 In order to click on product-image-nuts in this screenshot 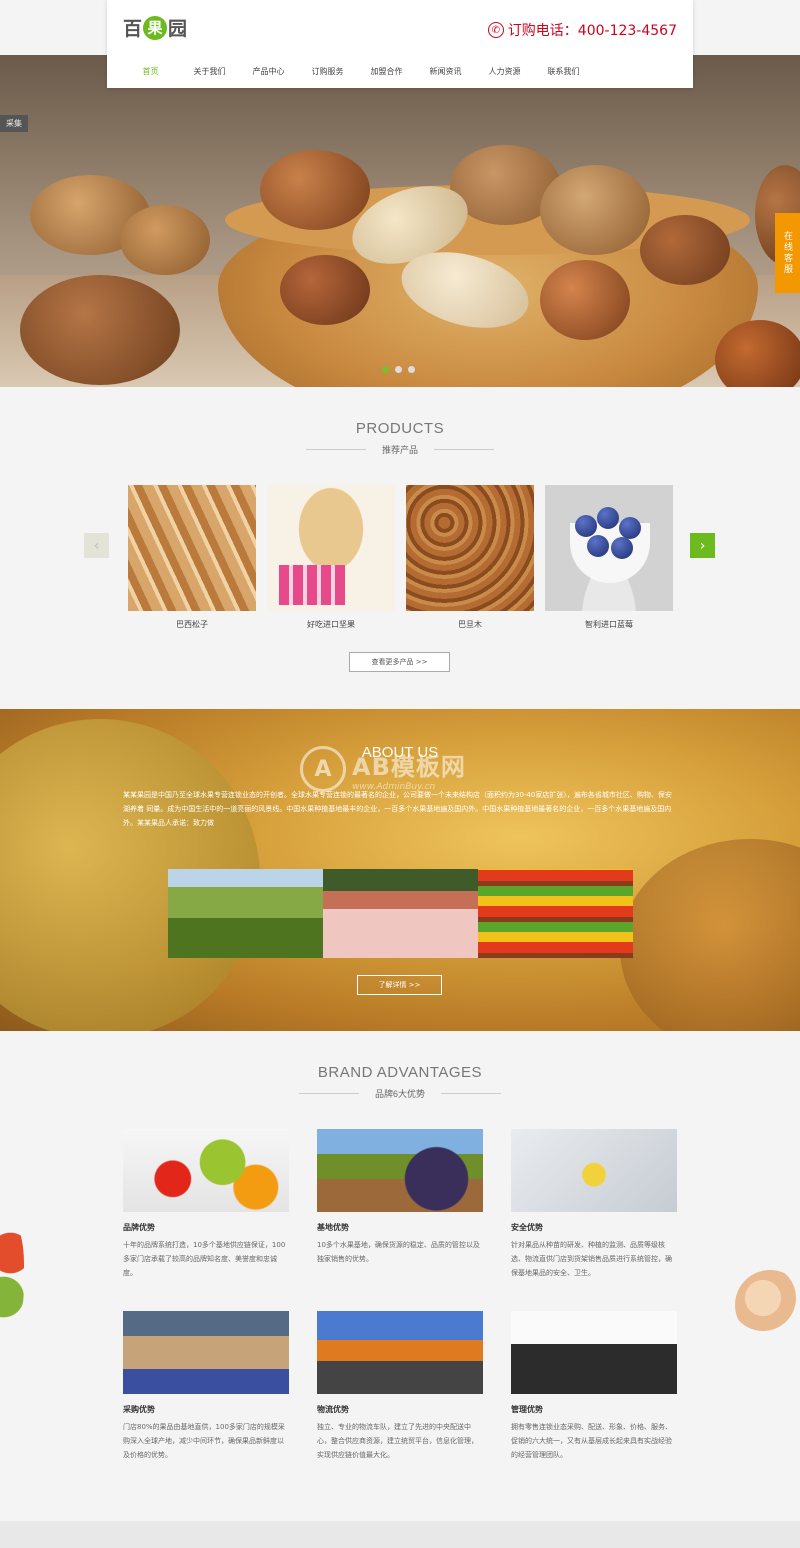, I will do `click(331, 548)`.